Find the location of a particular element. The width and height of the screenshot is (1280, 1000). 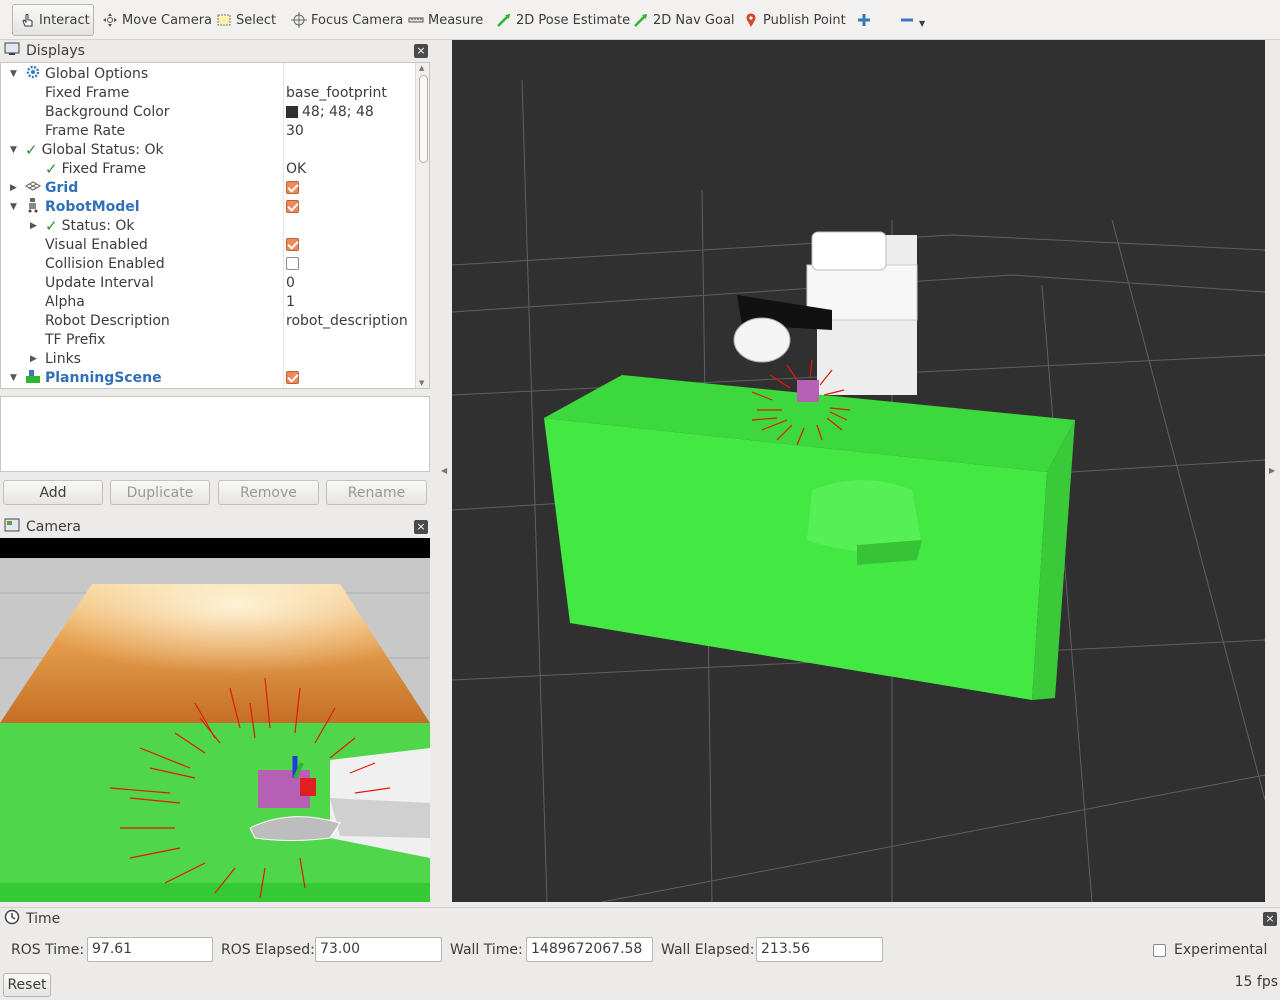

planning-scene-enabled-checkbox is located at coordinates (292, 377).